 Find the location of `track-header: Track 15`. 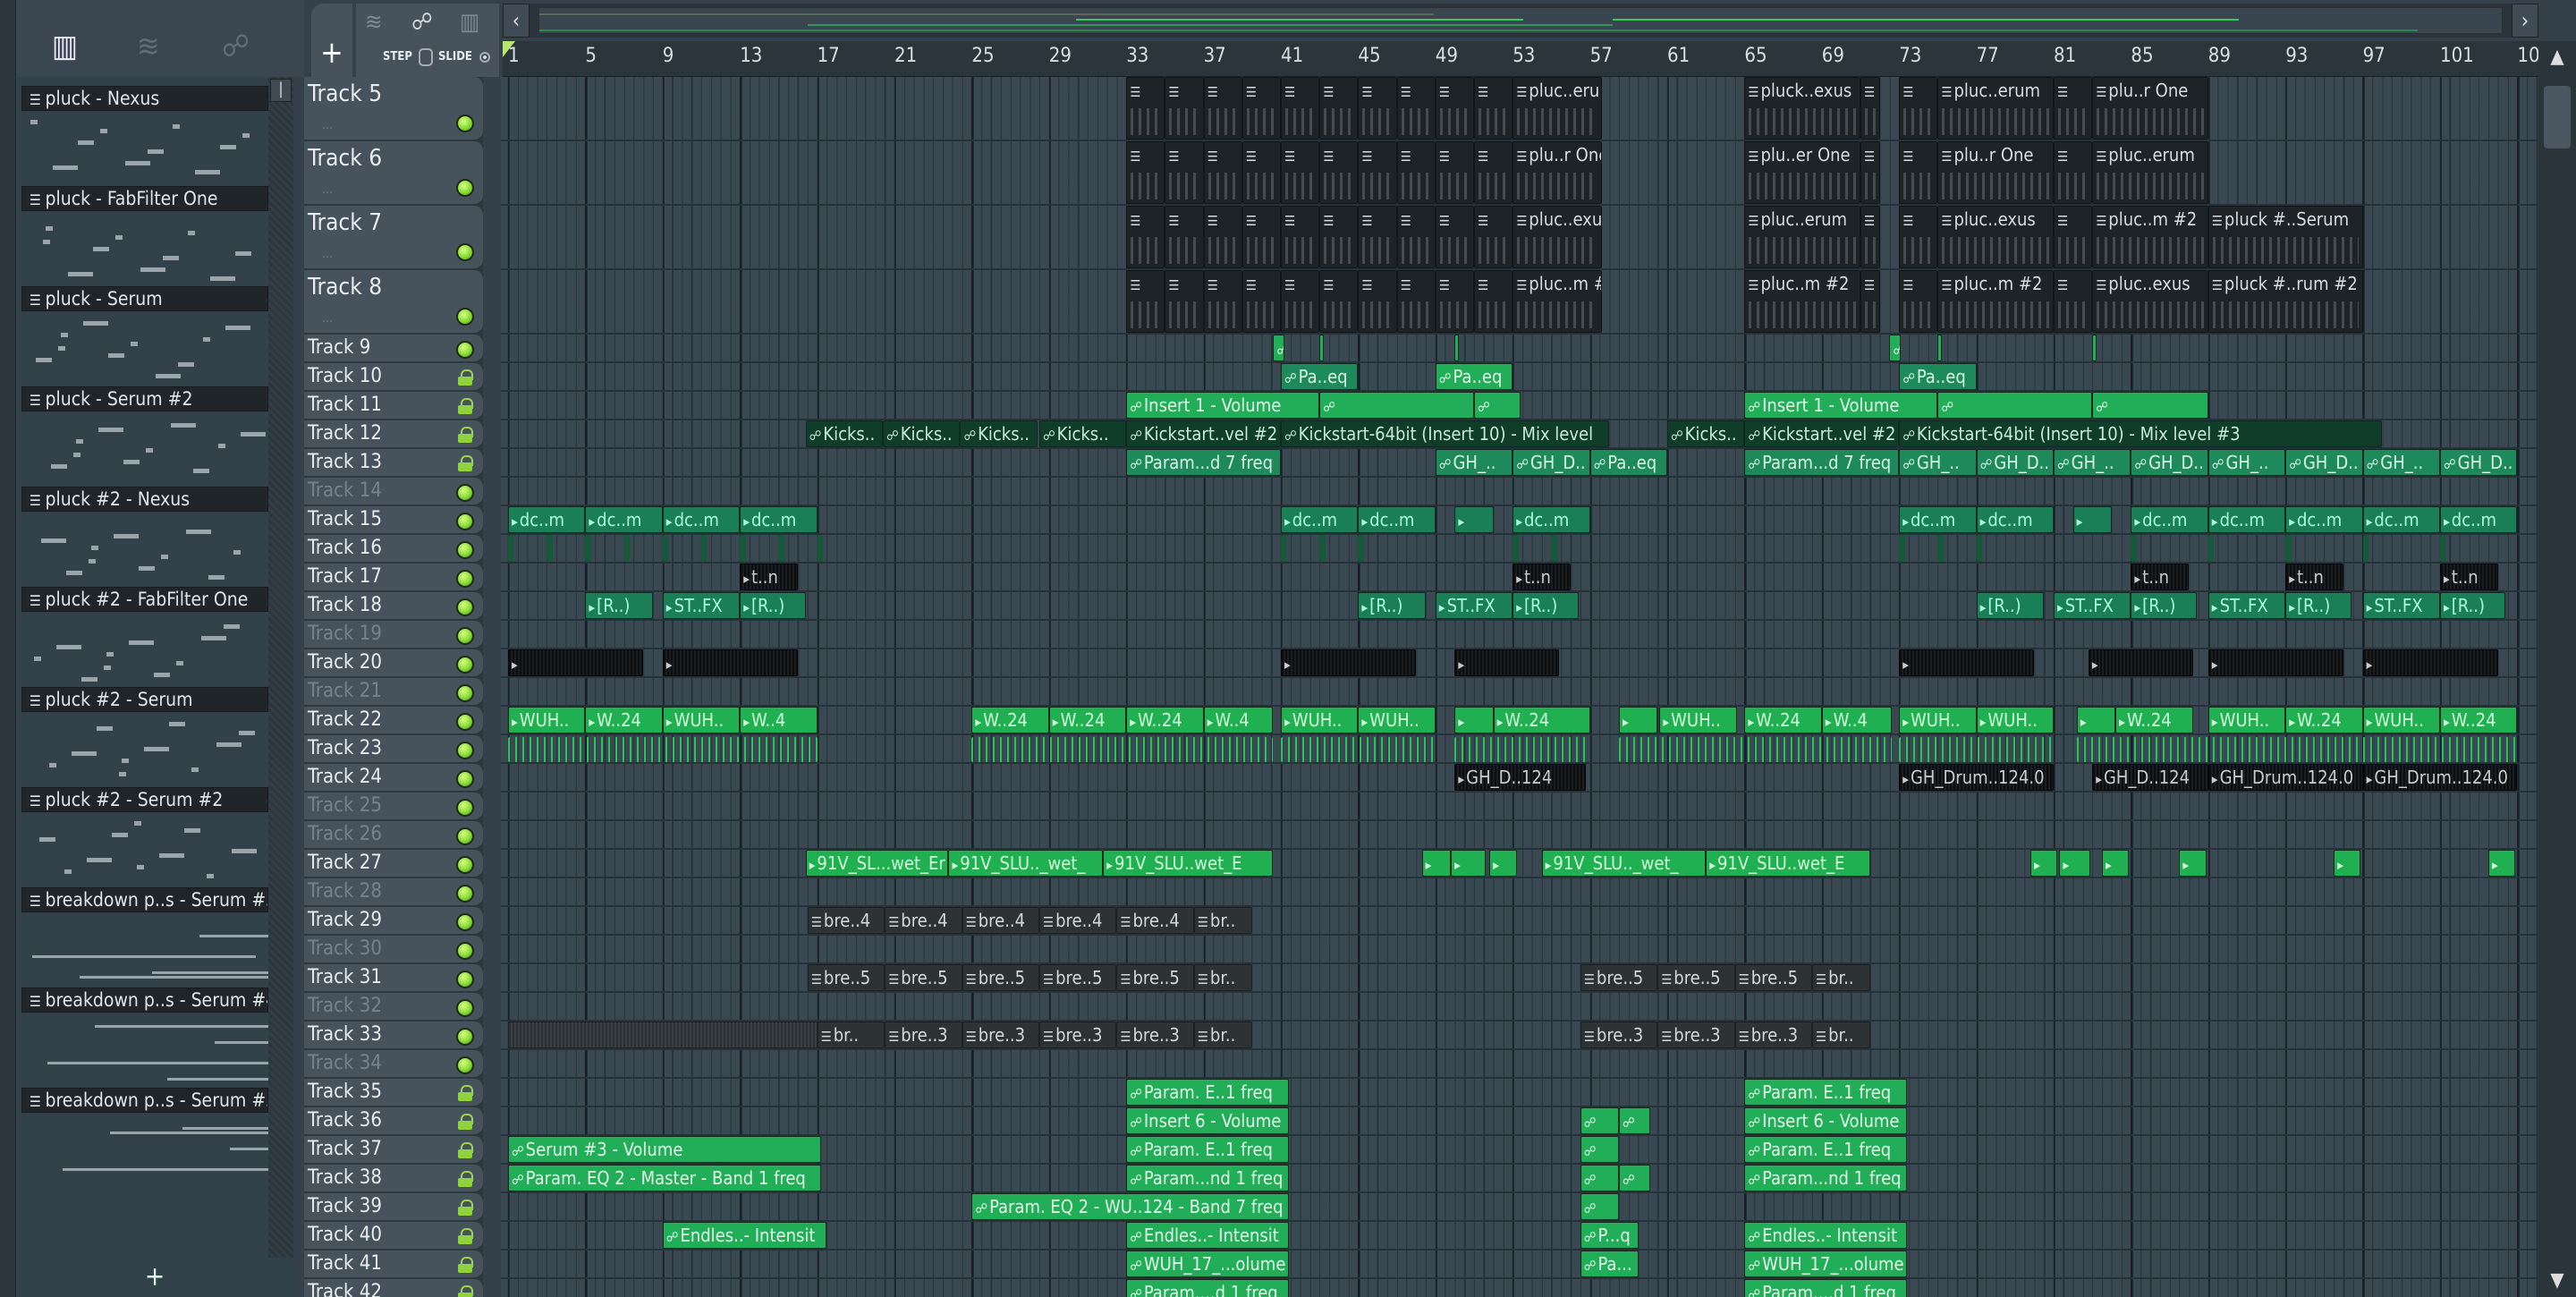

track-header: Track 15 is located at coordinates (393, 520).